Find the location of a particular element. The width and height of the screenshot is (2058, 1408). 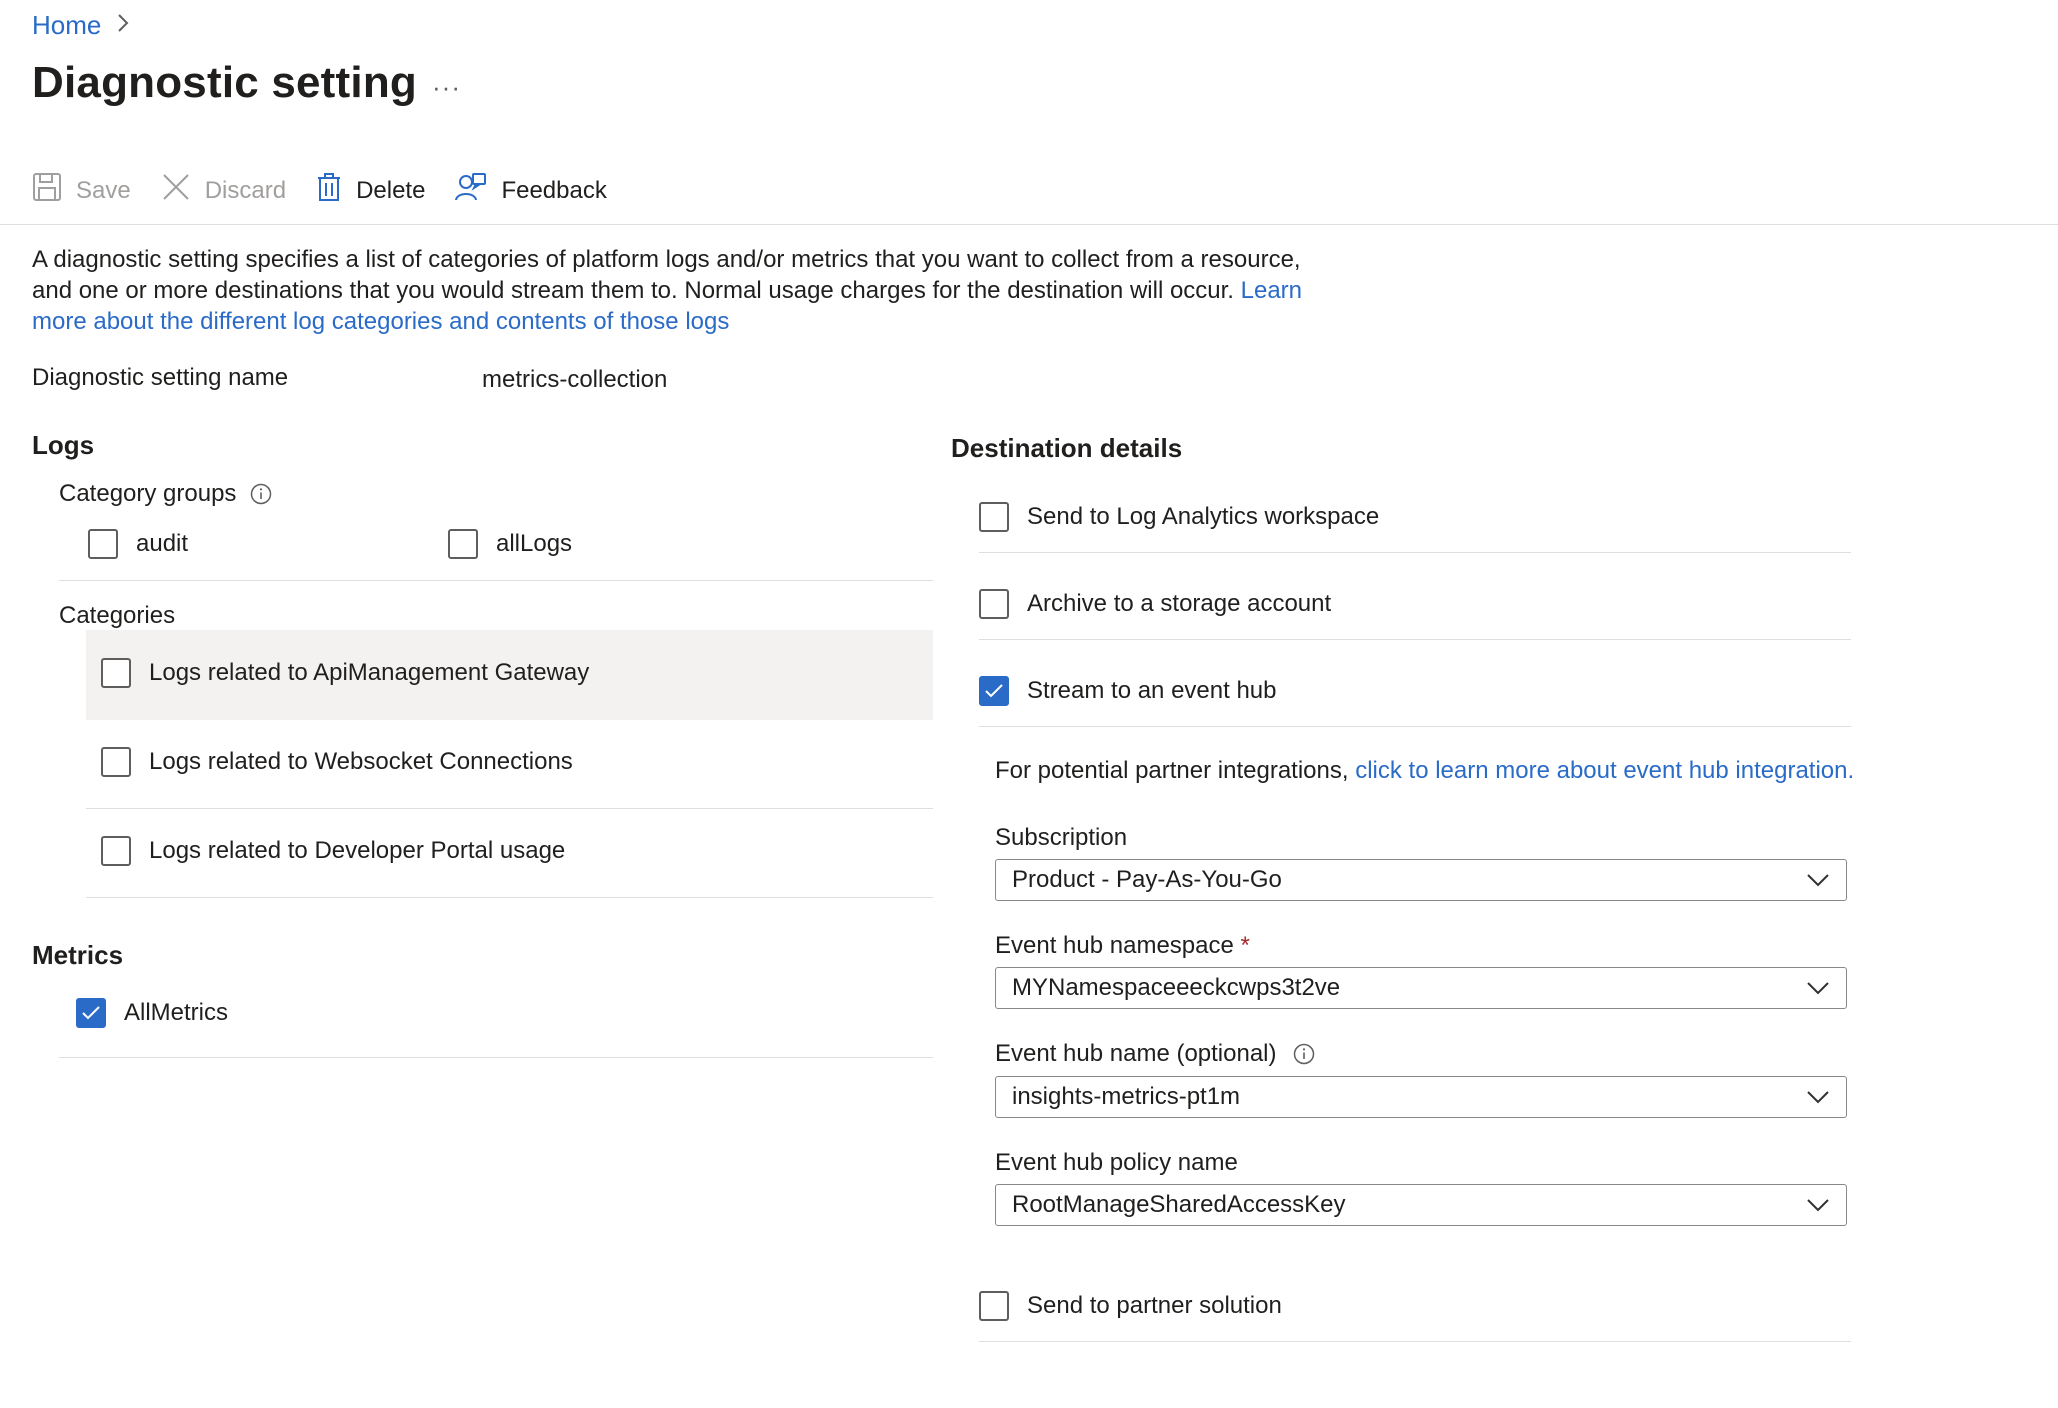

allmetrics-checkbox is located at coordinates (91, 1013).